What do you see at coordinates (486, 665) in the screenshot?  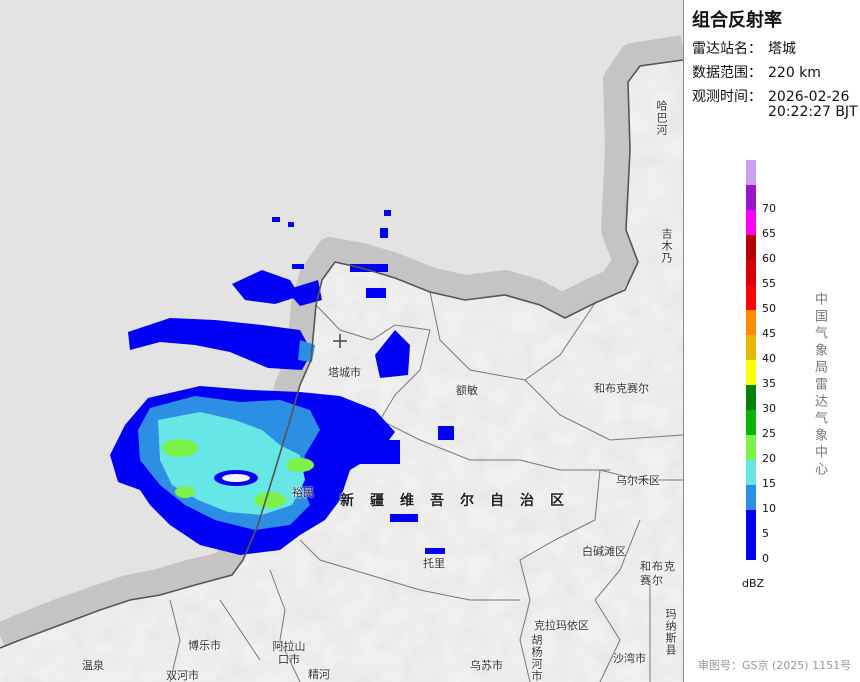 I see `place-wusu: 乌苏市` at bounding box center [486, 665].